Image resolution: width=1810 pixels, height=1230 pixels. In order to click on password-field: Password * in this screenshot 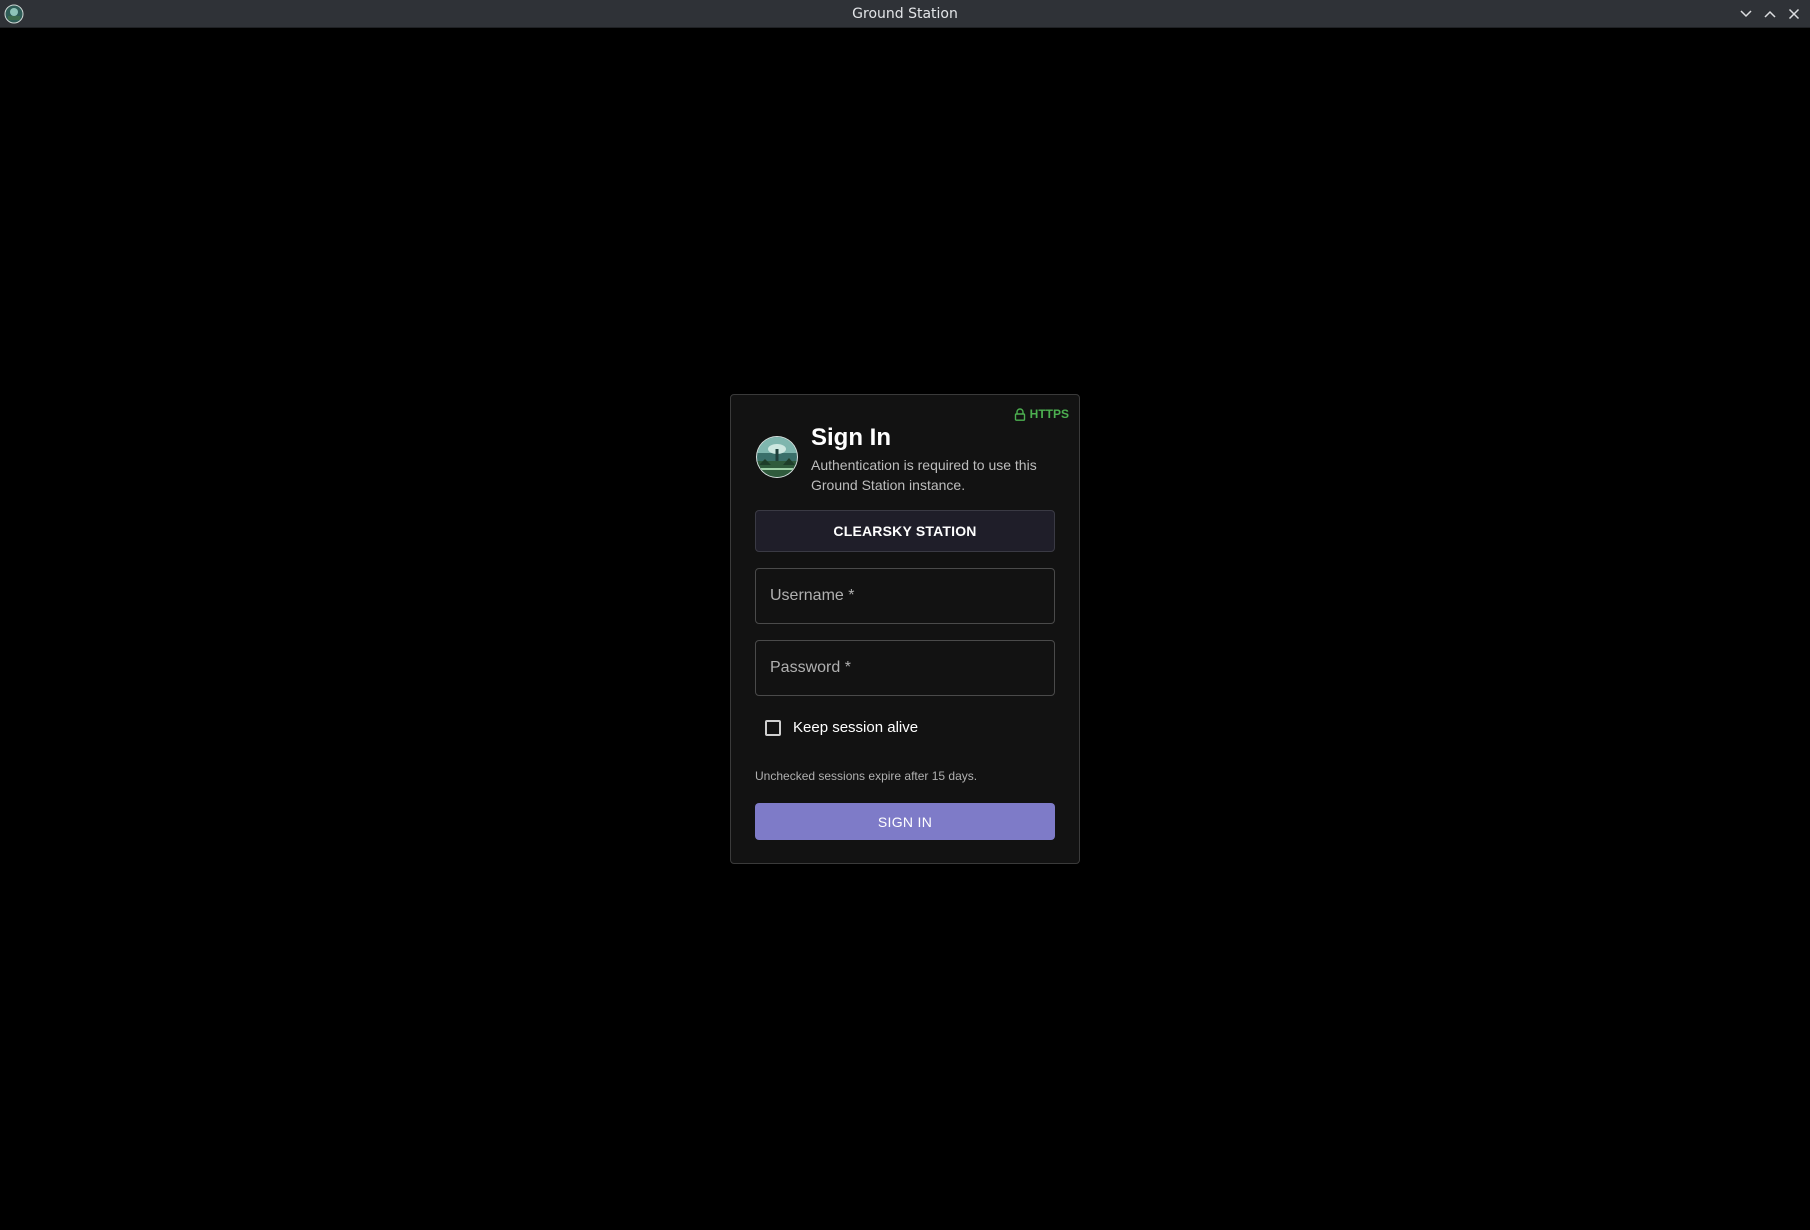, I will do `click(905, 668)`.